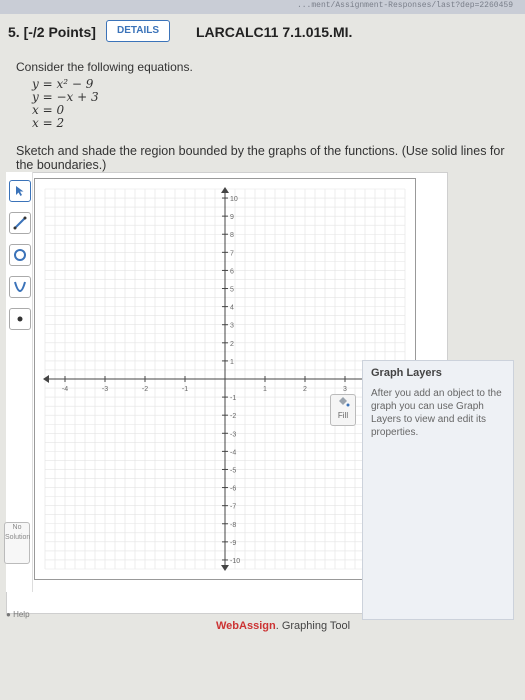  Describe the element at coordinates (232, 235) in the screenshot. I see `y-tick-label: 8` at that location.